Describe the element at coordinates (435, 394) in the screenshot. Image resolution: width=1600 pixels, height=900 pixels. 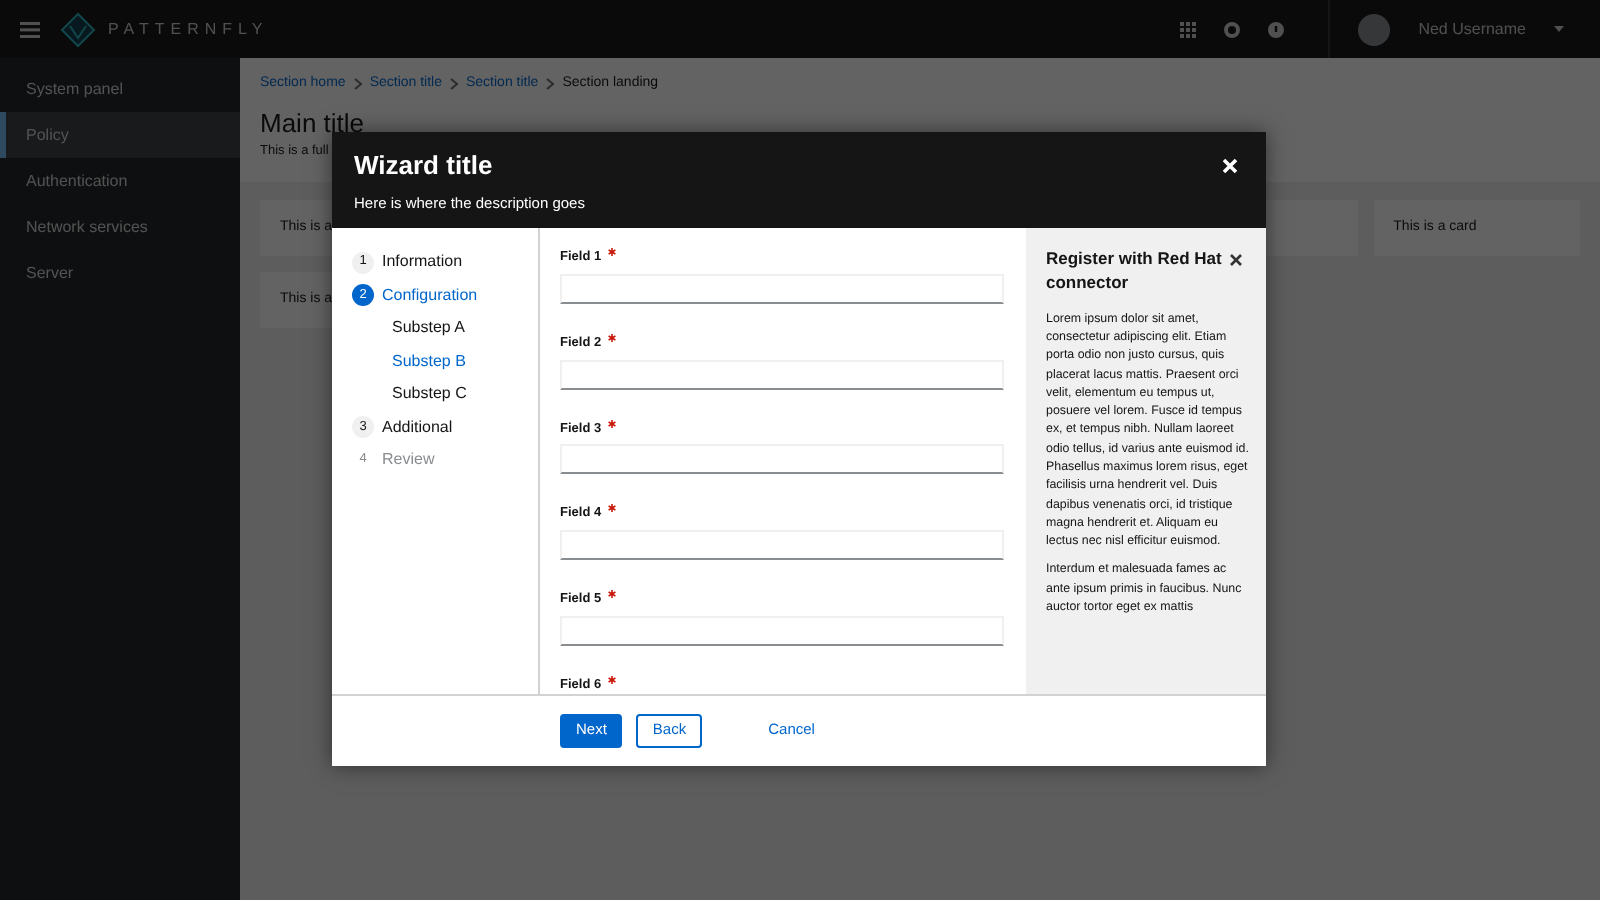
I see `wizard-substep: Substep C` at that location.